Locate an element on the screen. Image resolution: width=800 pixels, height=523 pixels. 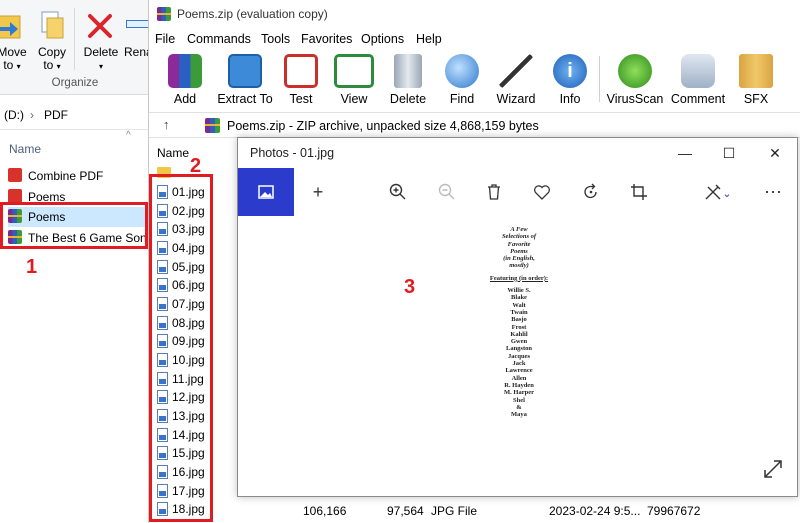
menu-commands: Commands is located at coordinates (219, 39).